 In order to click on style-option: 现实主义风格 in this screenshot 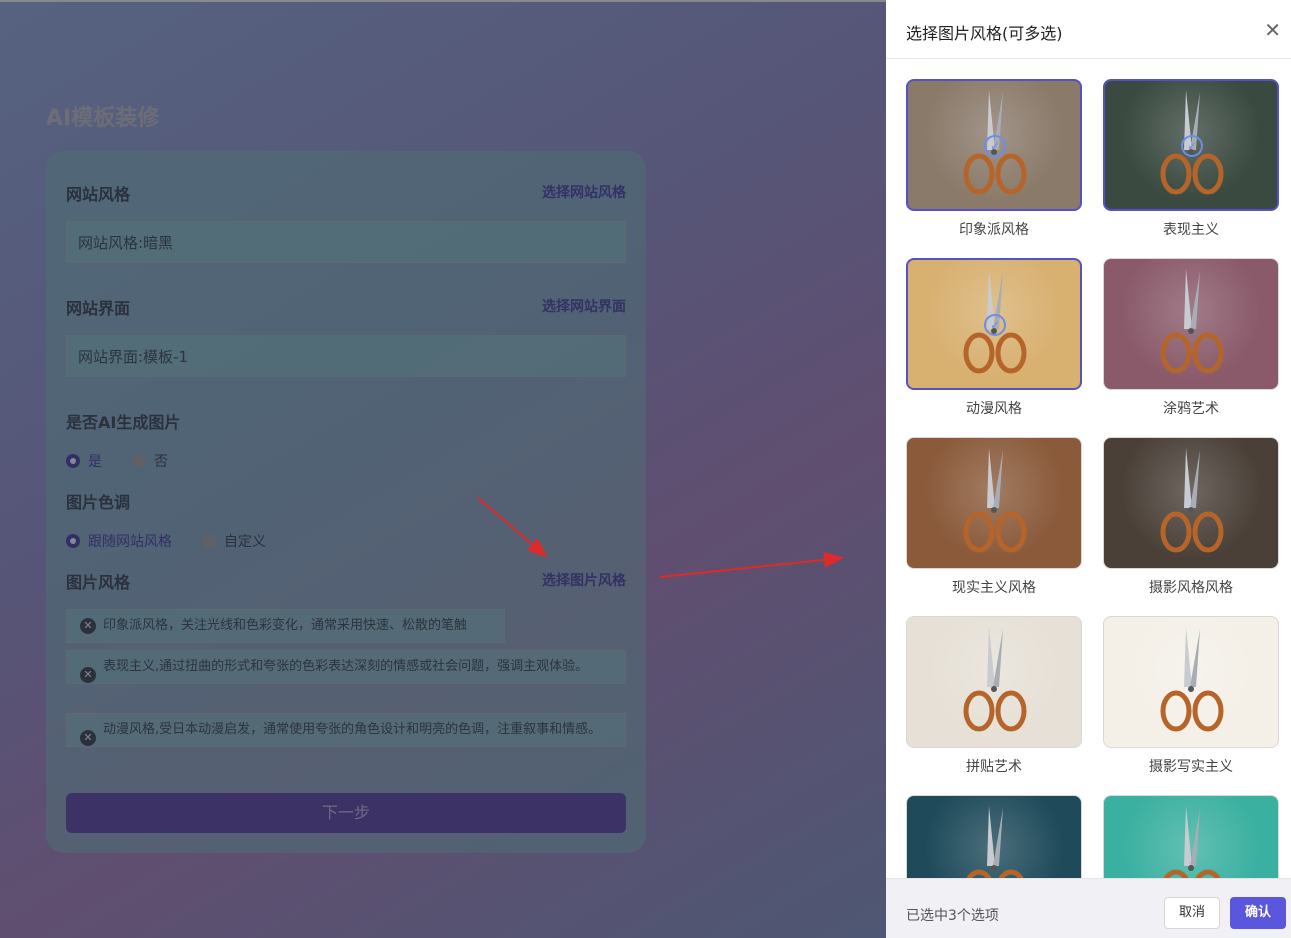, I will do `click(994, 517)`.